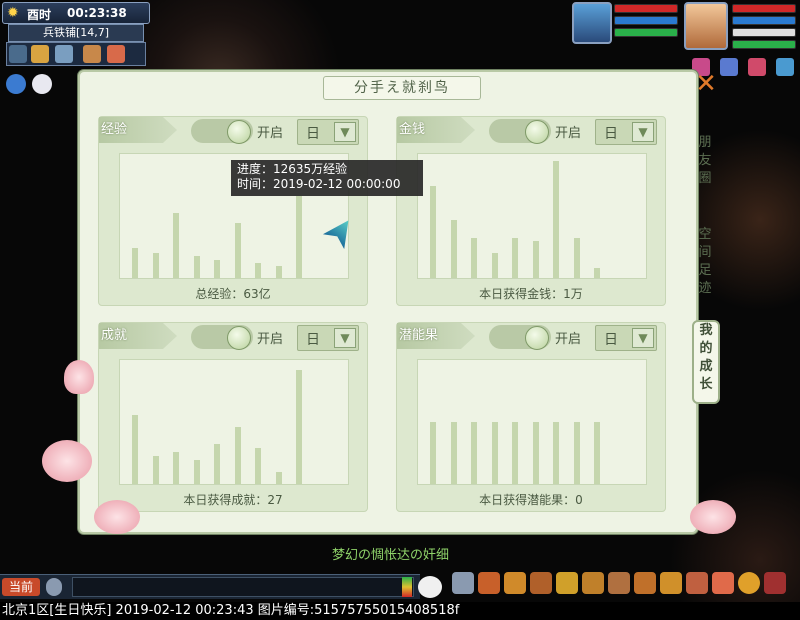 This screenshot has width=800, height=620. Describe the element at coordinates (531, 211) in the screenshot. I see `stat-card: 金钱 开启日 ▼ 本日获得金钱：1万` at that location.